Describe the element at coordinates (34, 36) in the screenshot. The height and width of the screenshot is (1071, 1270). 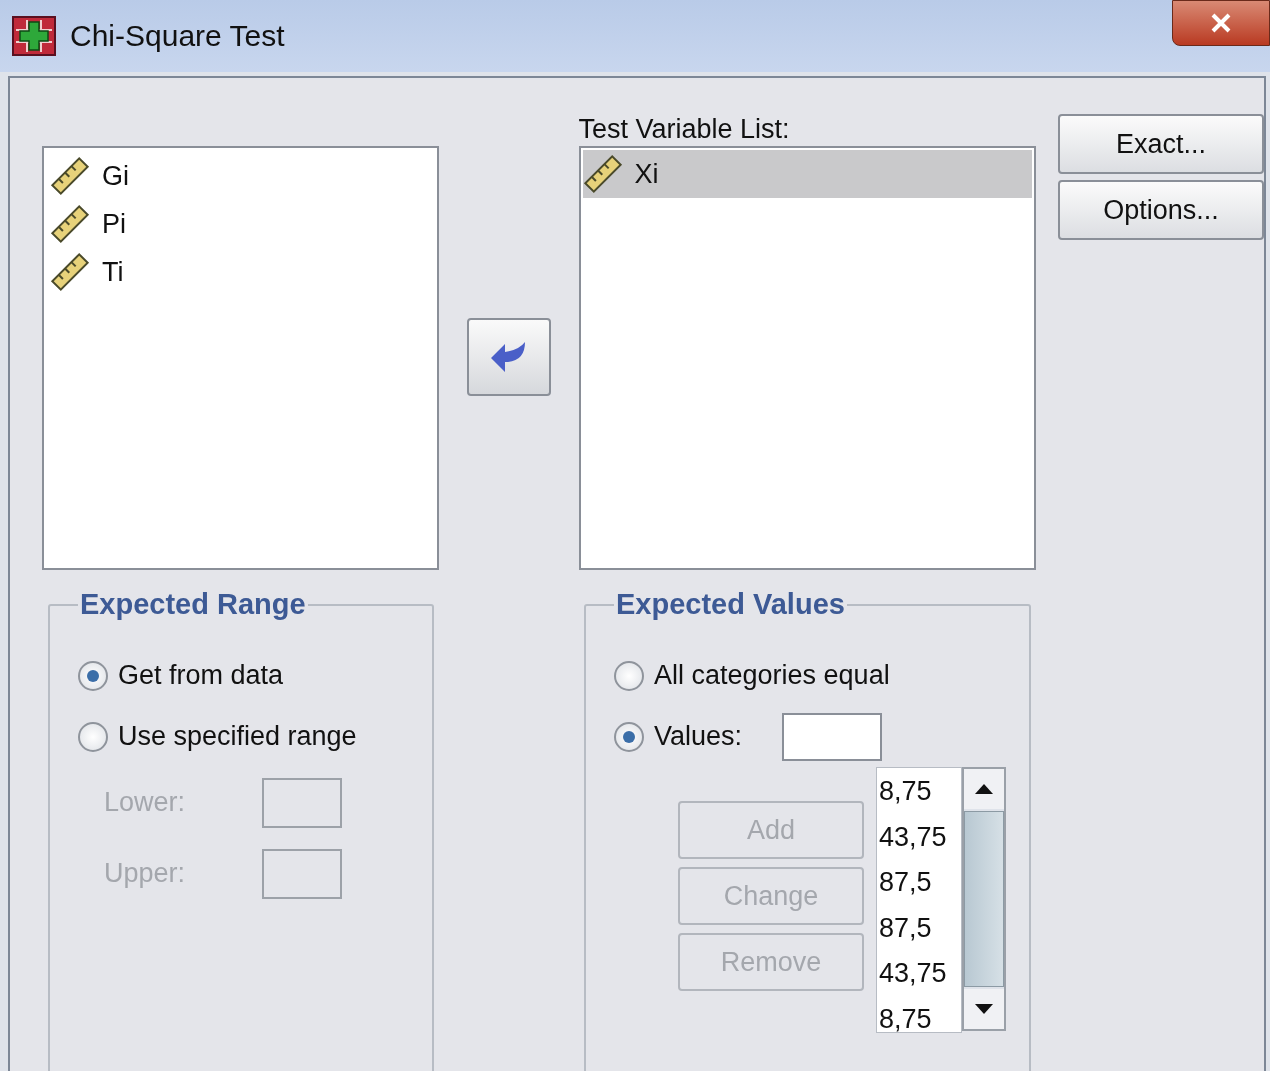
I see `app-icon` at that location.